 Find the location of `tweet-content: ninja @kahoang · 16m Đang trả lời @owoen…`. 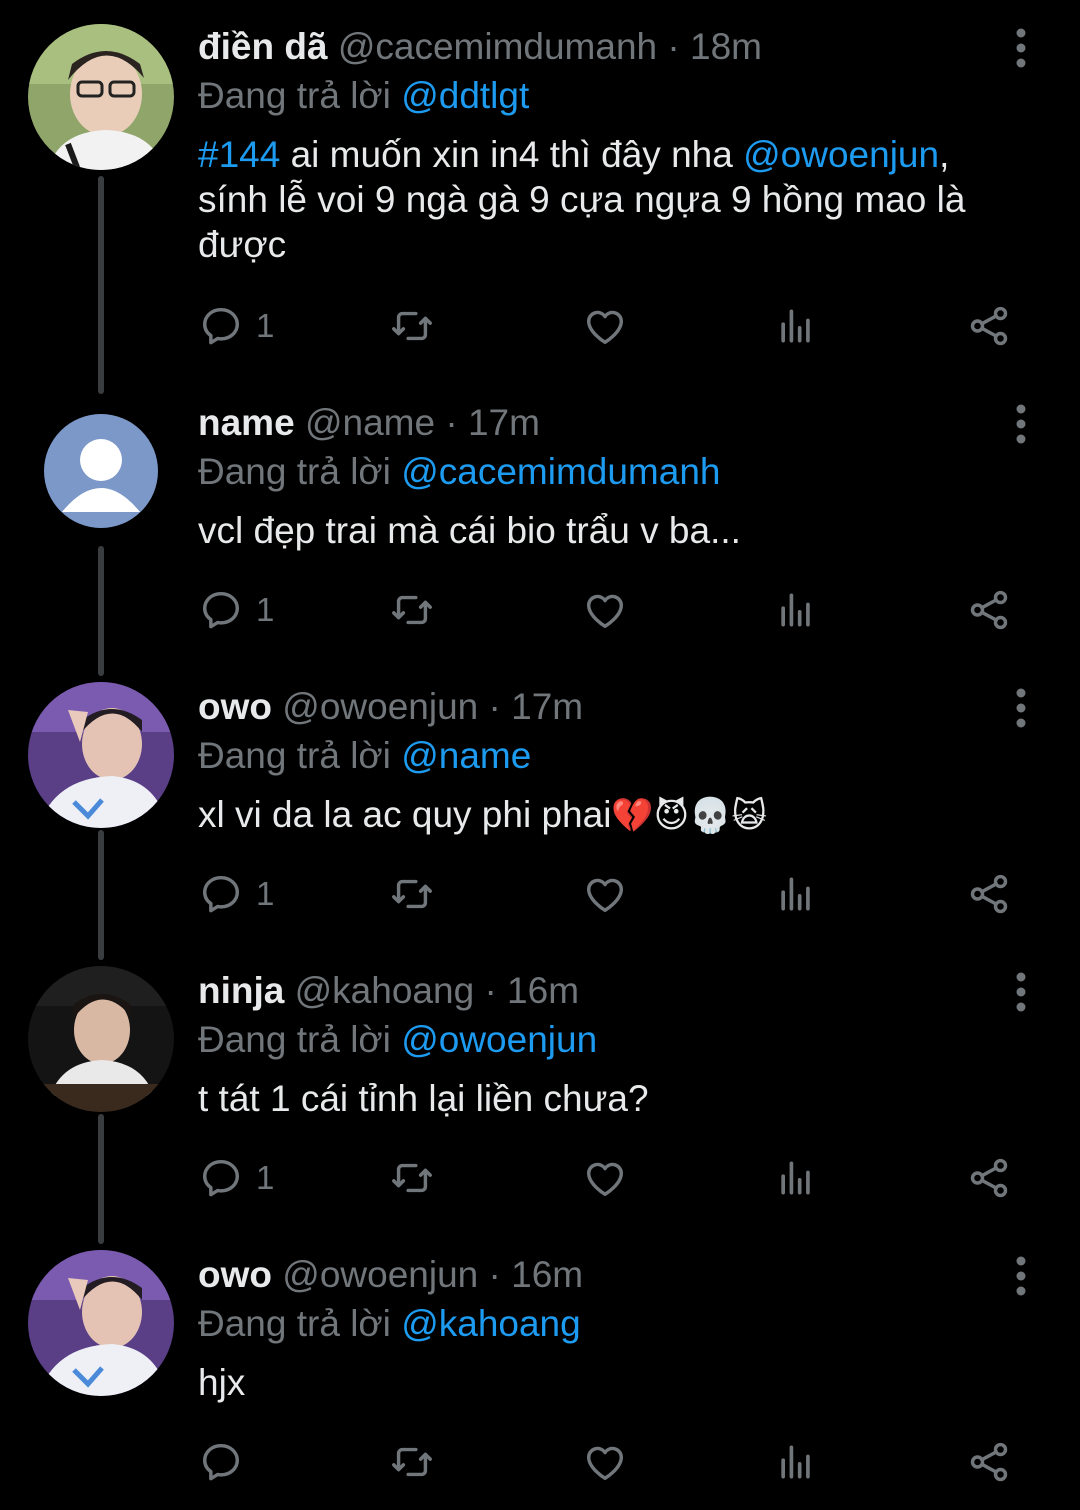

tweet-content: ninja @kahoang · 16m Đang trả lời @owoen… is located at coordinates (608, 1043).